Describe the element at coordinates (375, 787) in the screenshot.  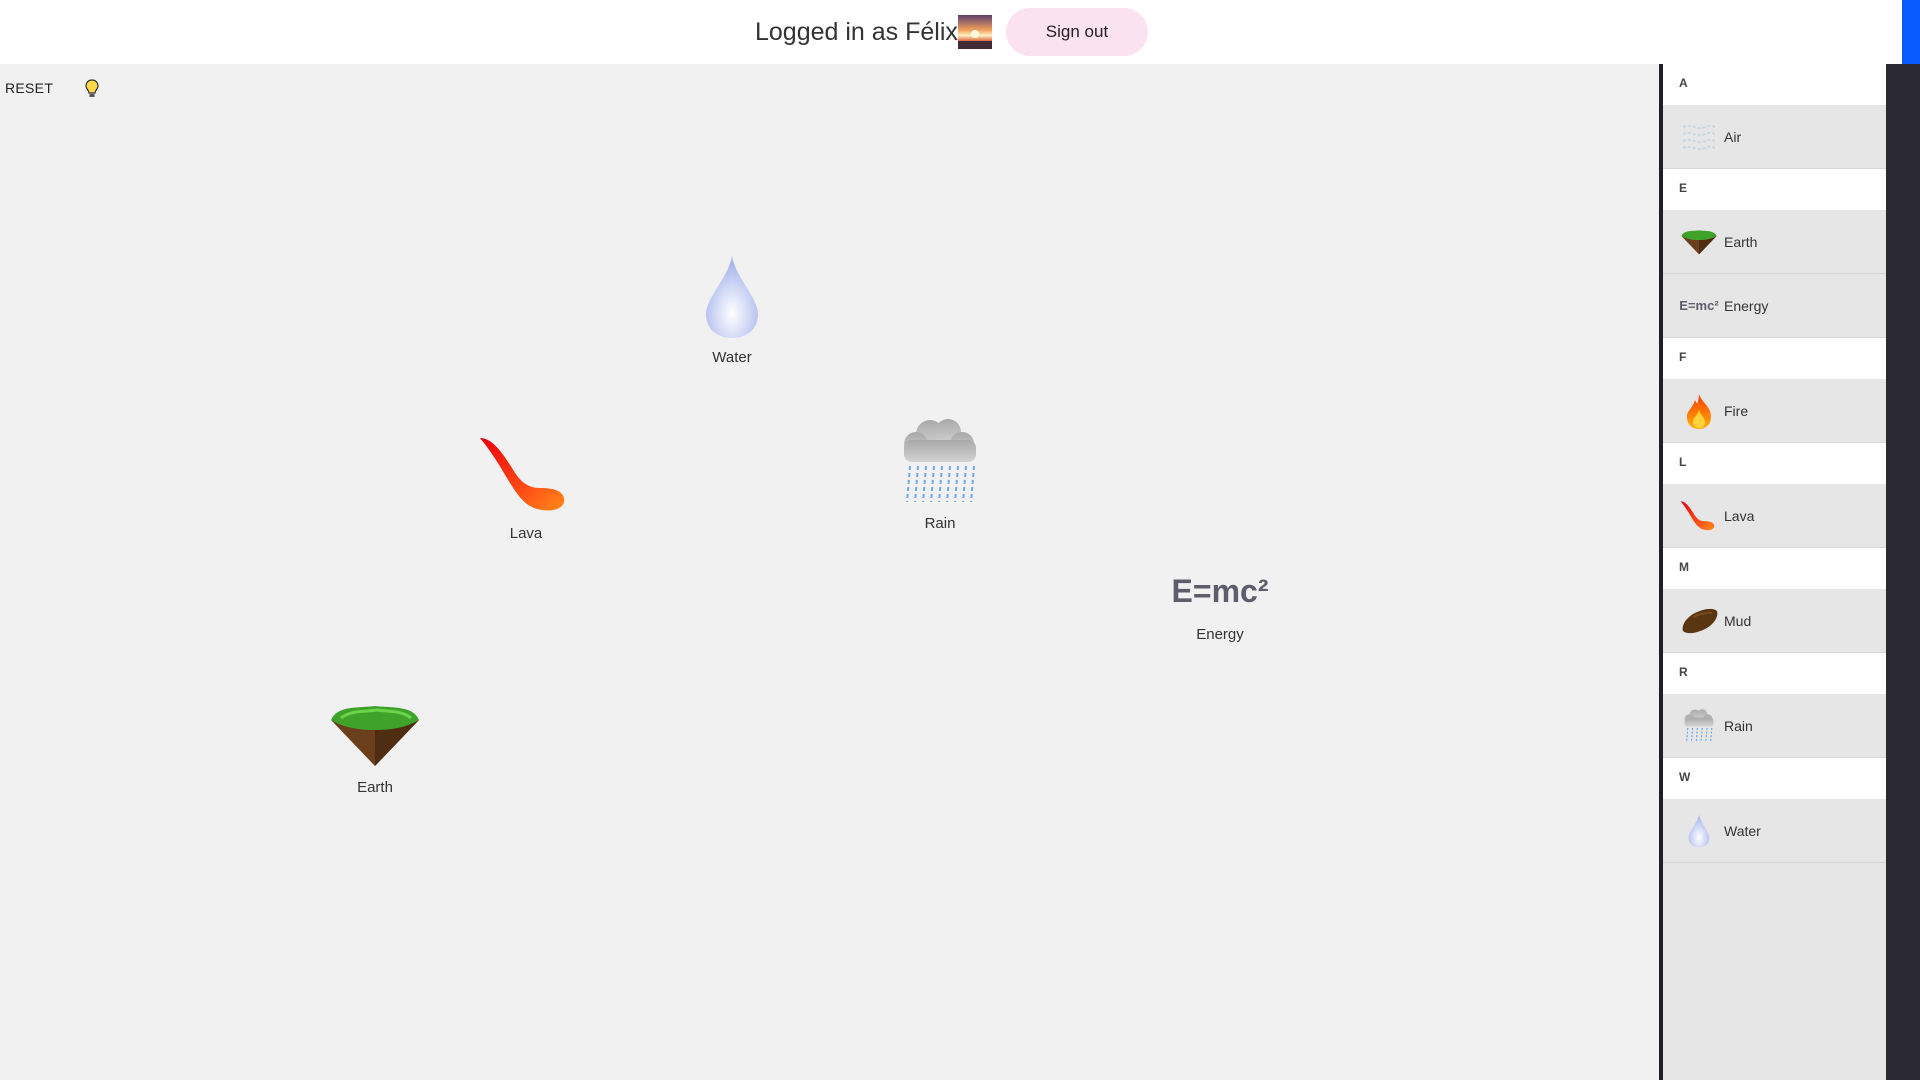
I see `element-label: Earth` at that location.